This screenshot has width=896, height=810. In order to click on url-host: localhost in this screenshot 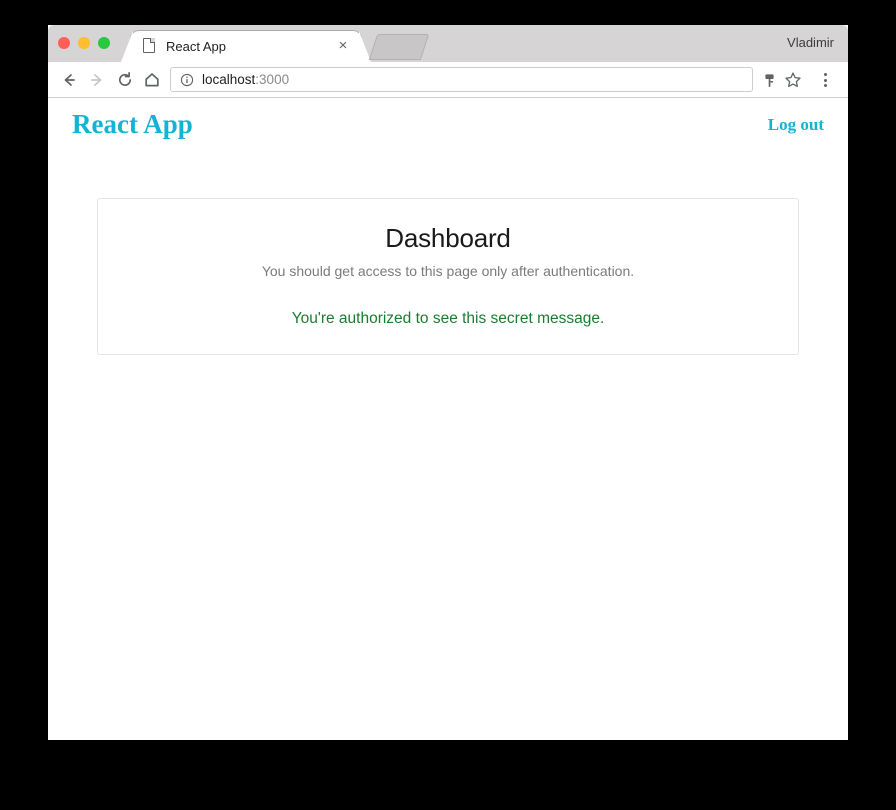, I will do `click(229, 79)`.